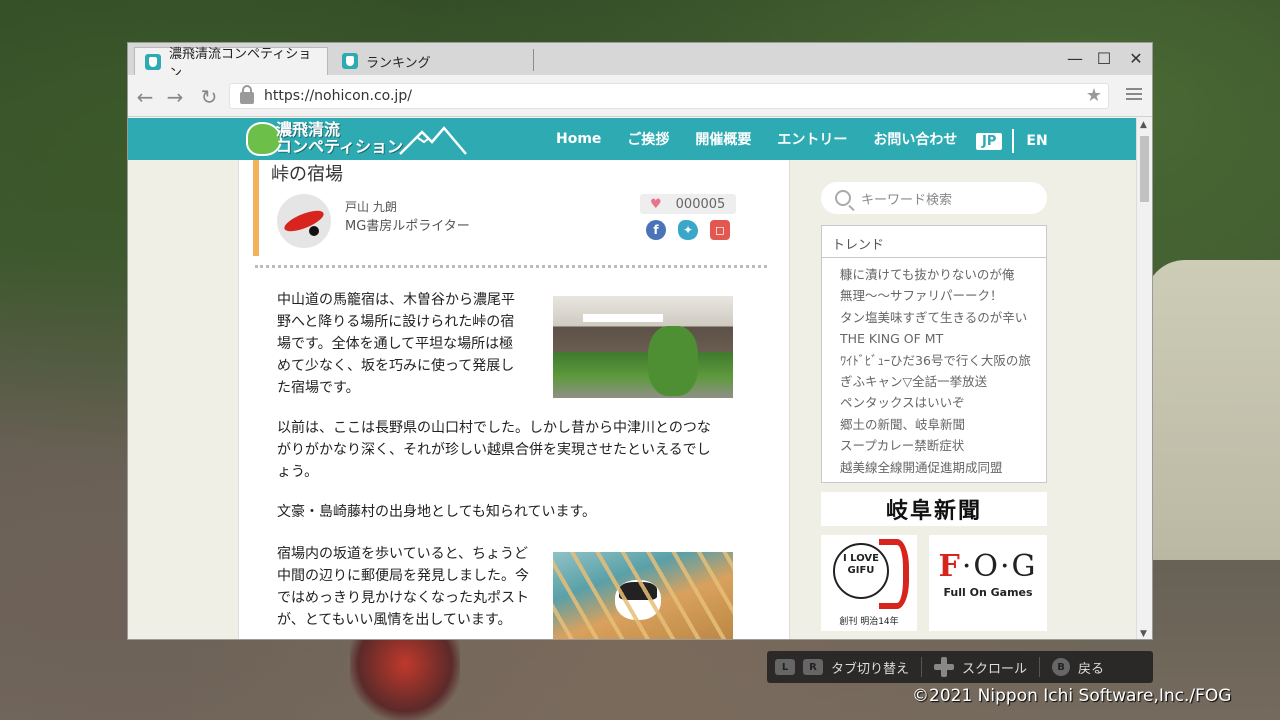 This screenshot has width=1280, height=720. What do you see at coordinates (432, 61) in the screenshot?
I see `tab-ranking: ランキング` at bounding box center [432, 61].